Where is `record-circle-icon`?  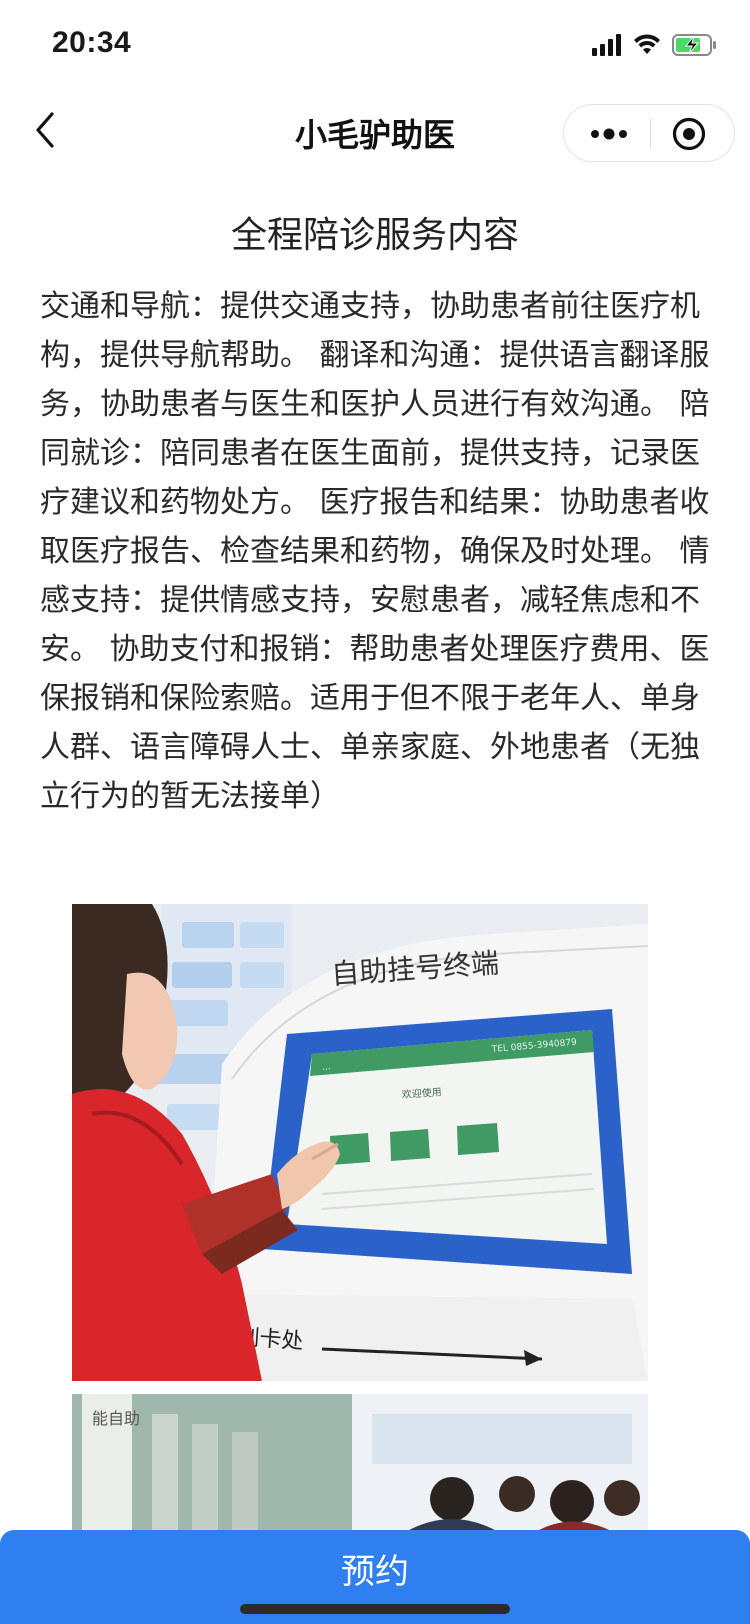
record-circle-icon is located at coordinates (689, 134).